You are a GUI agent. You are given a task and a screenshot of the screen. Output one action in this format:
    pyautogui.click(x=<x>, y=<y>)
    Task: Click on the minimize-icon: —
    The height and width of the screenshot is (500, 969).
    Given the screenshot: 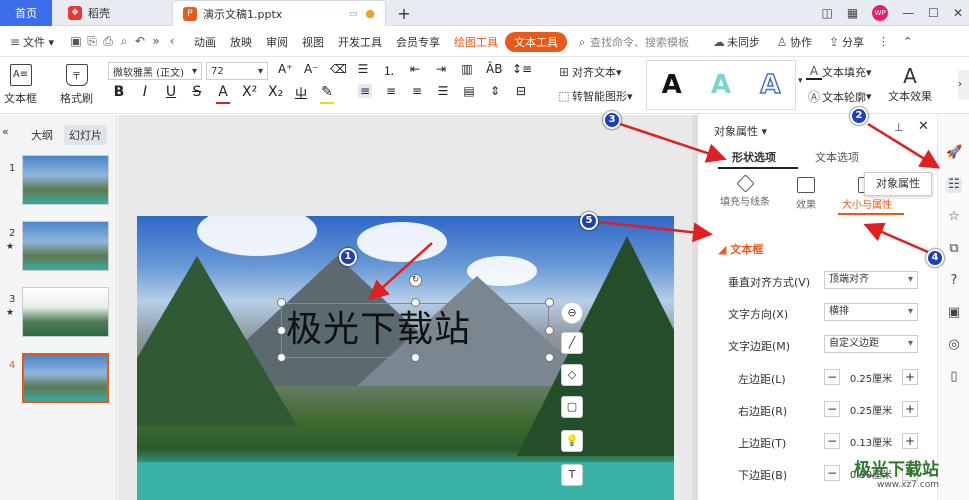 What is the action you would take?
    pyautogui.click(x=908, y=13)
    